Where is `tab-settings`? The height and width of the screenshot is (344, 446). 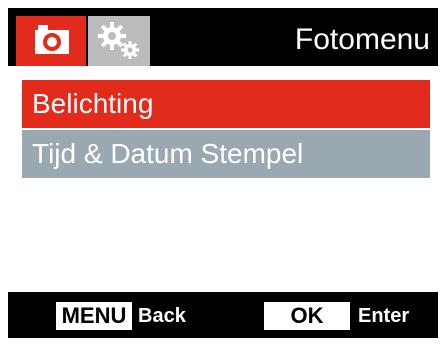 tab-settings is located at coordinates (119, 41).